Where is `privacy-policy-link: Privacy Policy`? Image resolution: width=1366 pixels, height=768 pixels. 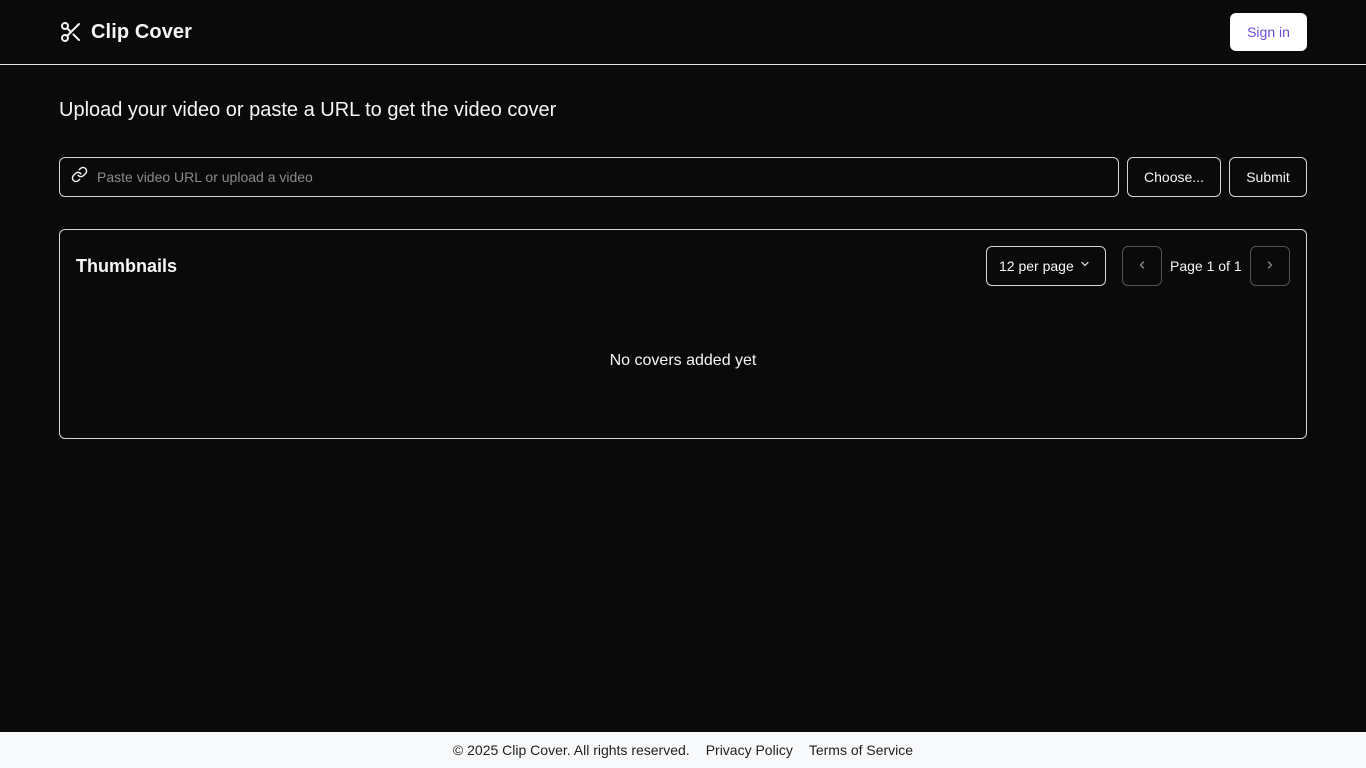 privacy-policy-link: Privacy Policy is located at coordinates (749, 750).